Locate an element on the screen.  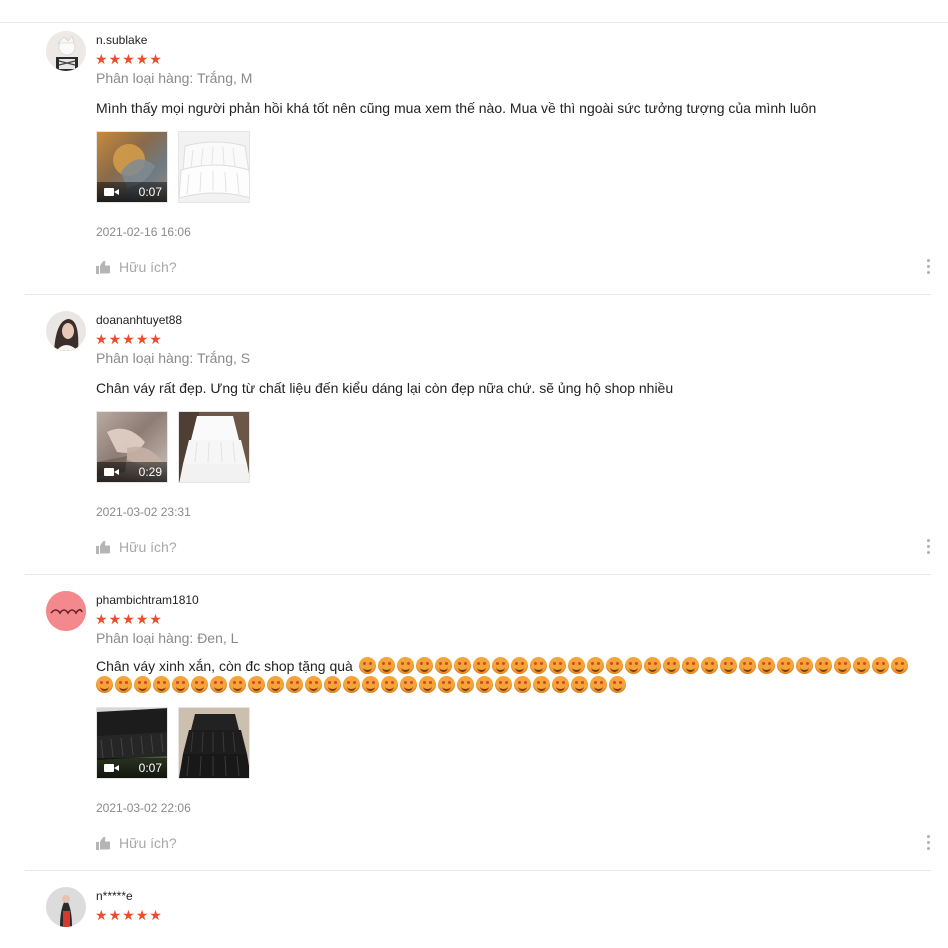
reviewer-username: n*****e is located at coordinates (114, 896).